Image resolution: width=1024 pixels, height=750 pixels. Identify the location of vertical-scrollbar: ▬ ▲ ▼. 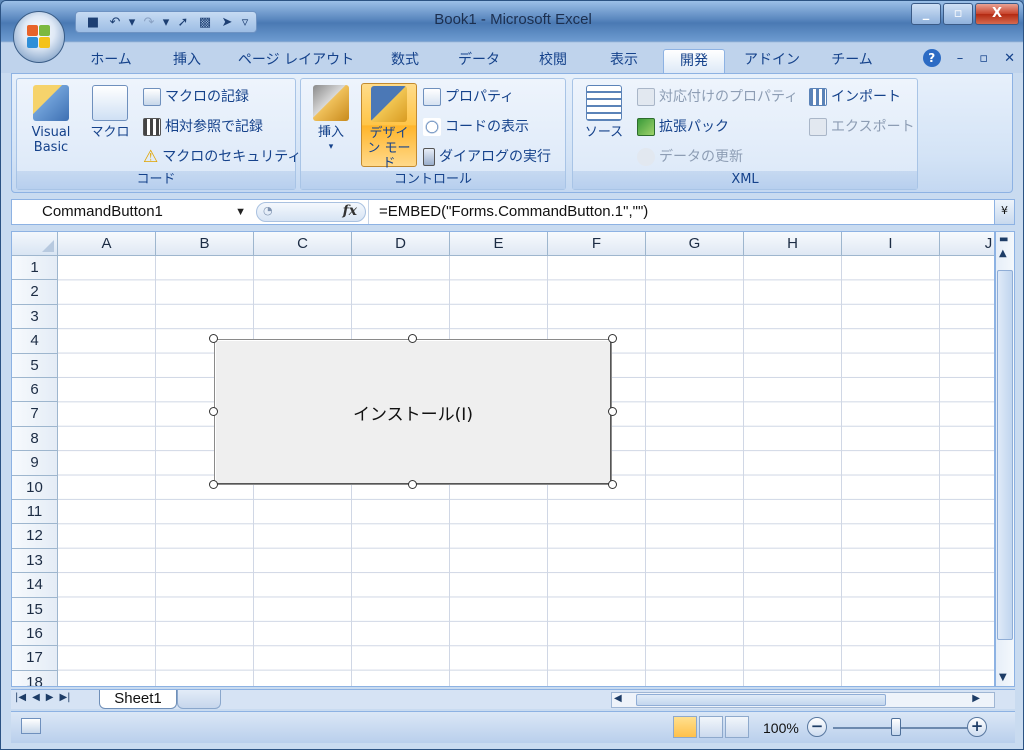
(1005, 459).